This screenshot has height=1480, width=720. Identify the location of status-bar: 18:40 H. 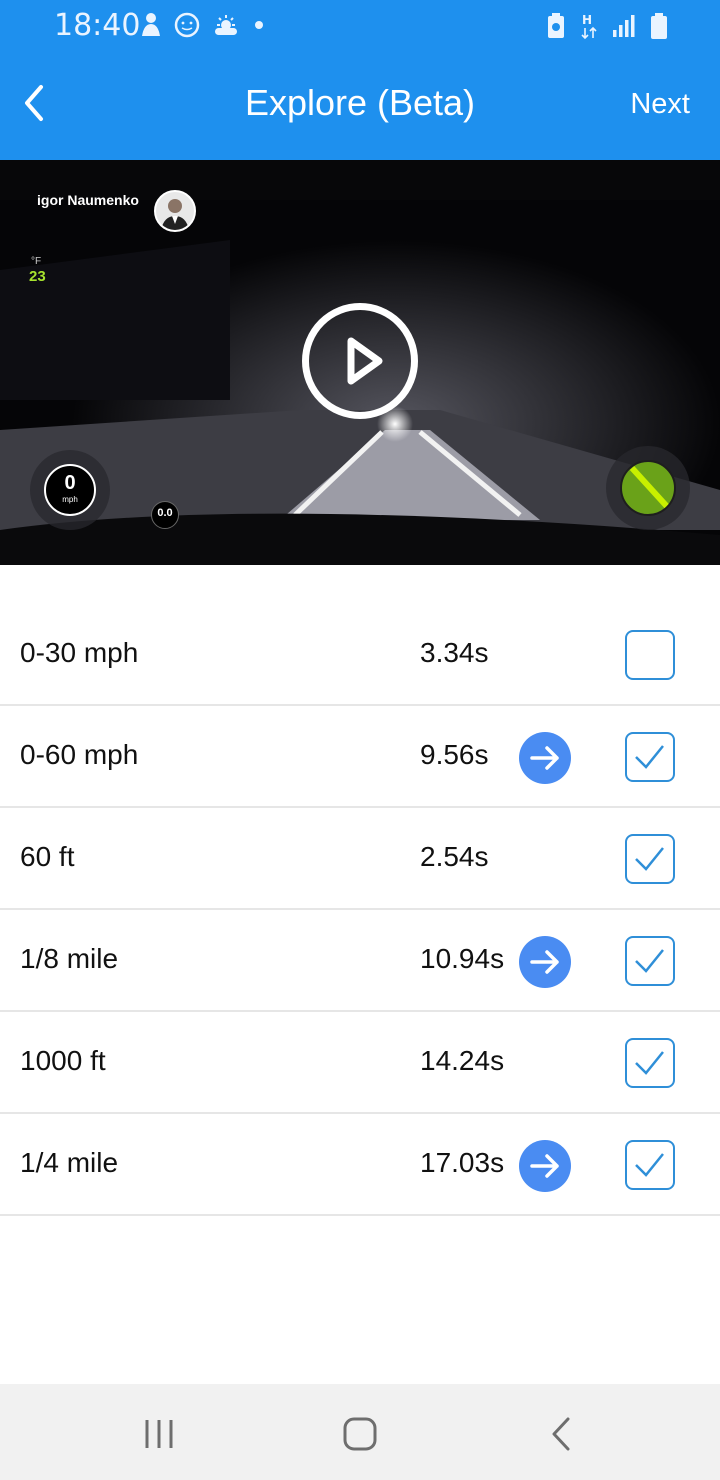
(360, 26).